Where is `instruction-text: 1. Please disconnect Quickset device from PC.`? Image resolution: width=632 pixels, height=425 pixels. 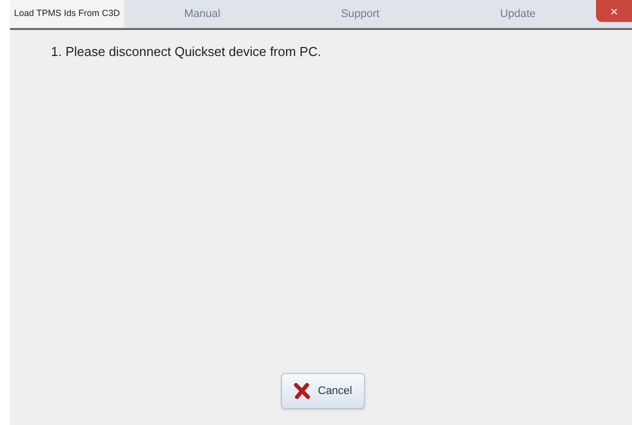 instruction-text: 1. Please disconnect Quickset device from PC. is located at coordinates (186, 52).